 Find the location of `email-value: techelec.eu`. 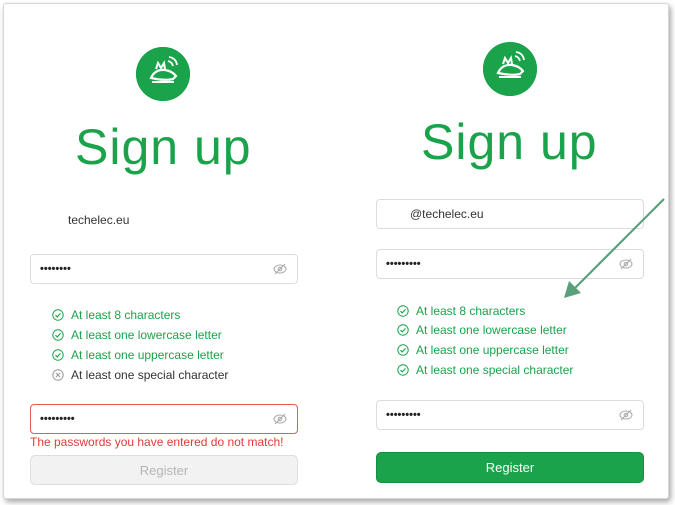

email-value: techelec.eu is located at coordinates (99, 220).